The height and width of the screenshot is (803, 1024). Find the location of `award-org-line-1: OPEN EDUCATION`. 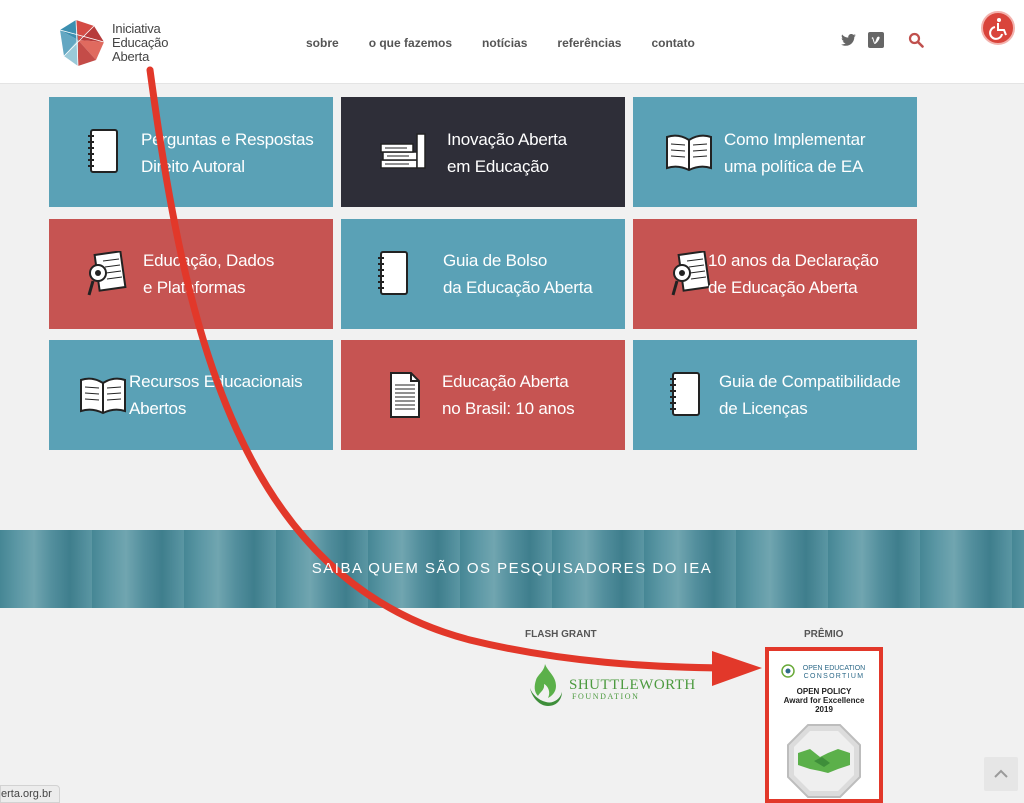

award-org-line-1: OPEN EDUCATION is located at coordinates (834, 668).